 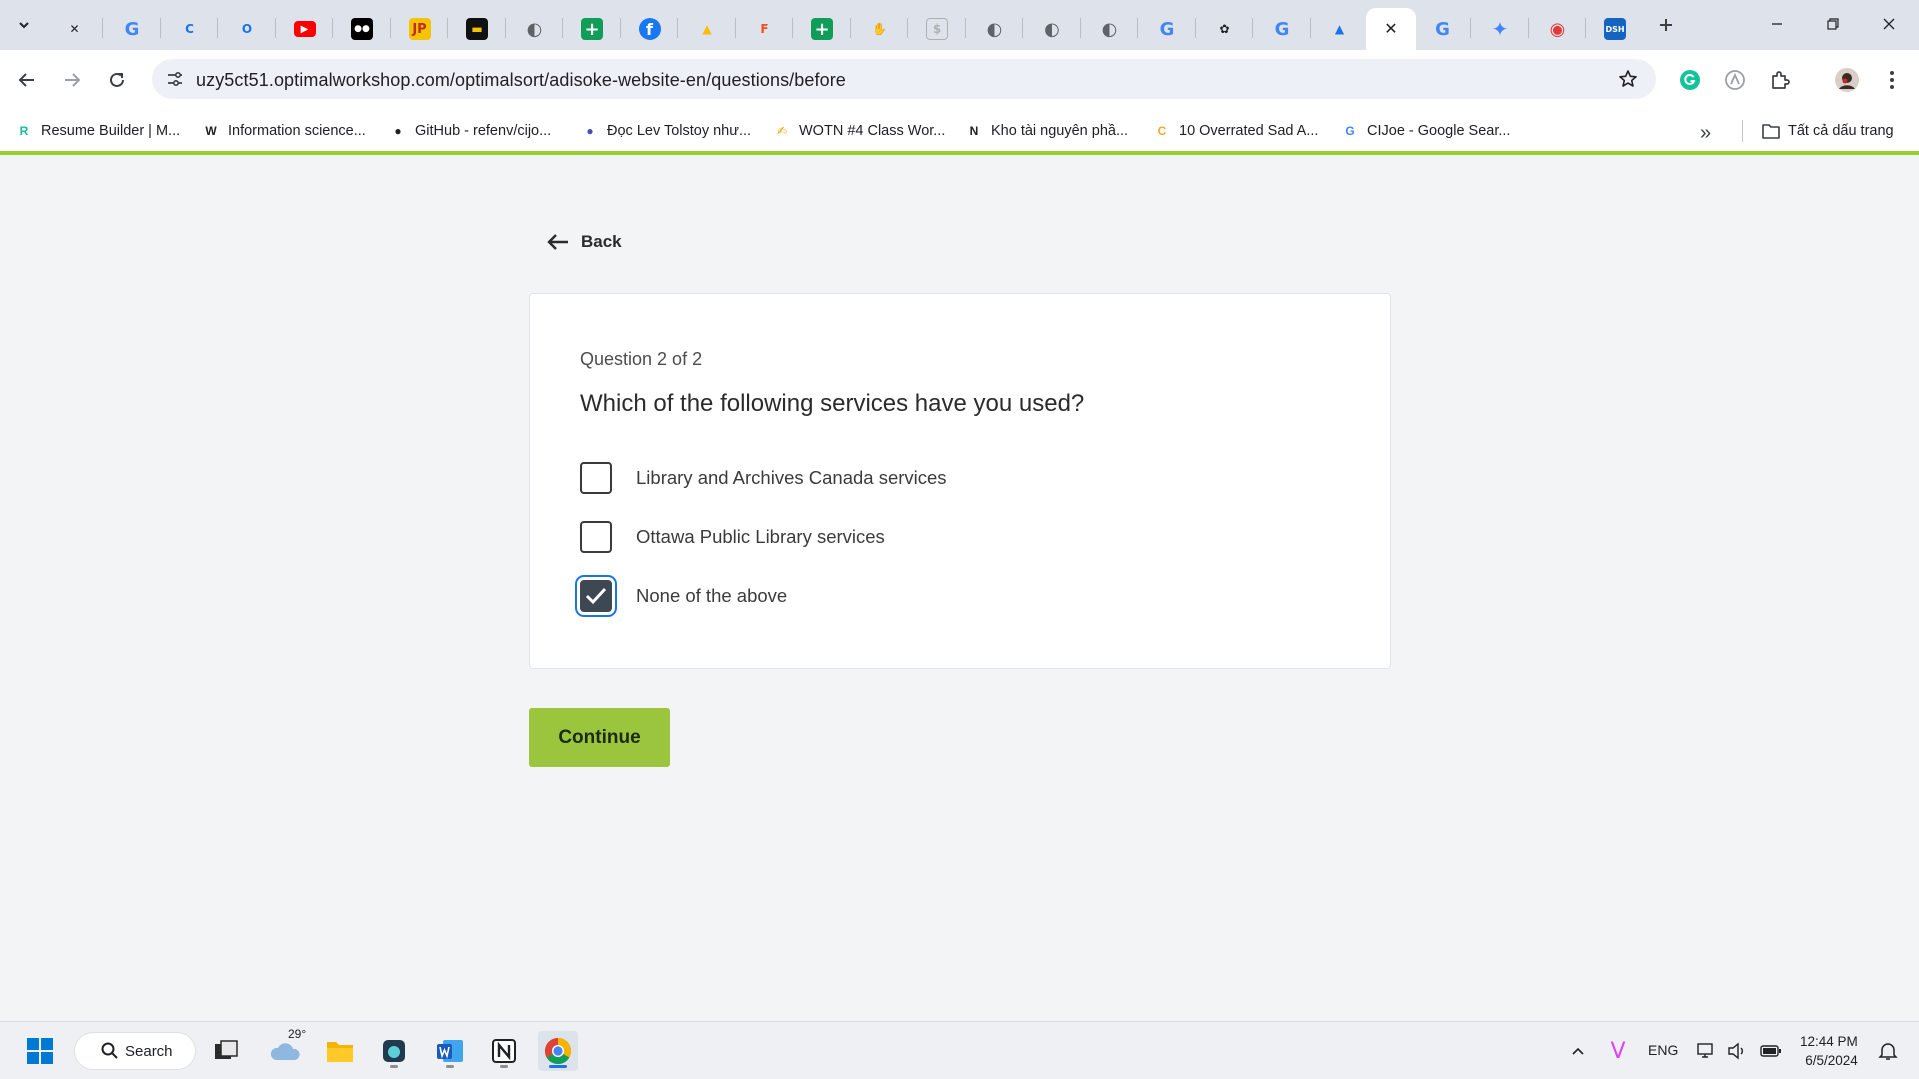 I want to click on browser-tab: JP, so click(x=419, y=29).